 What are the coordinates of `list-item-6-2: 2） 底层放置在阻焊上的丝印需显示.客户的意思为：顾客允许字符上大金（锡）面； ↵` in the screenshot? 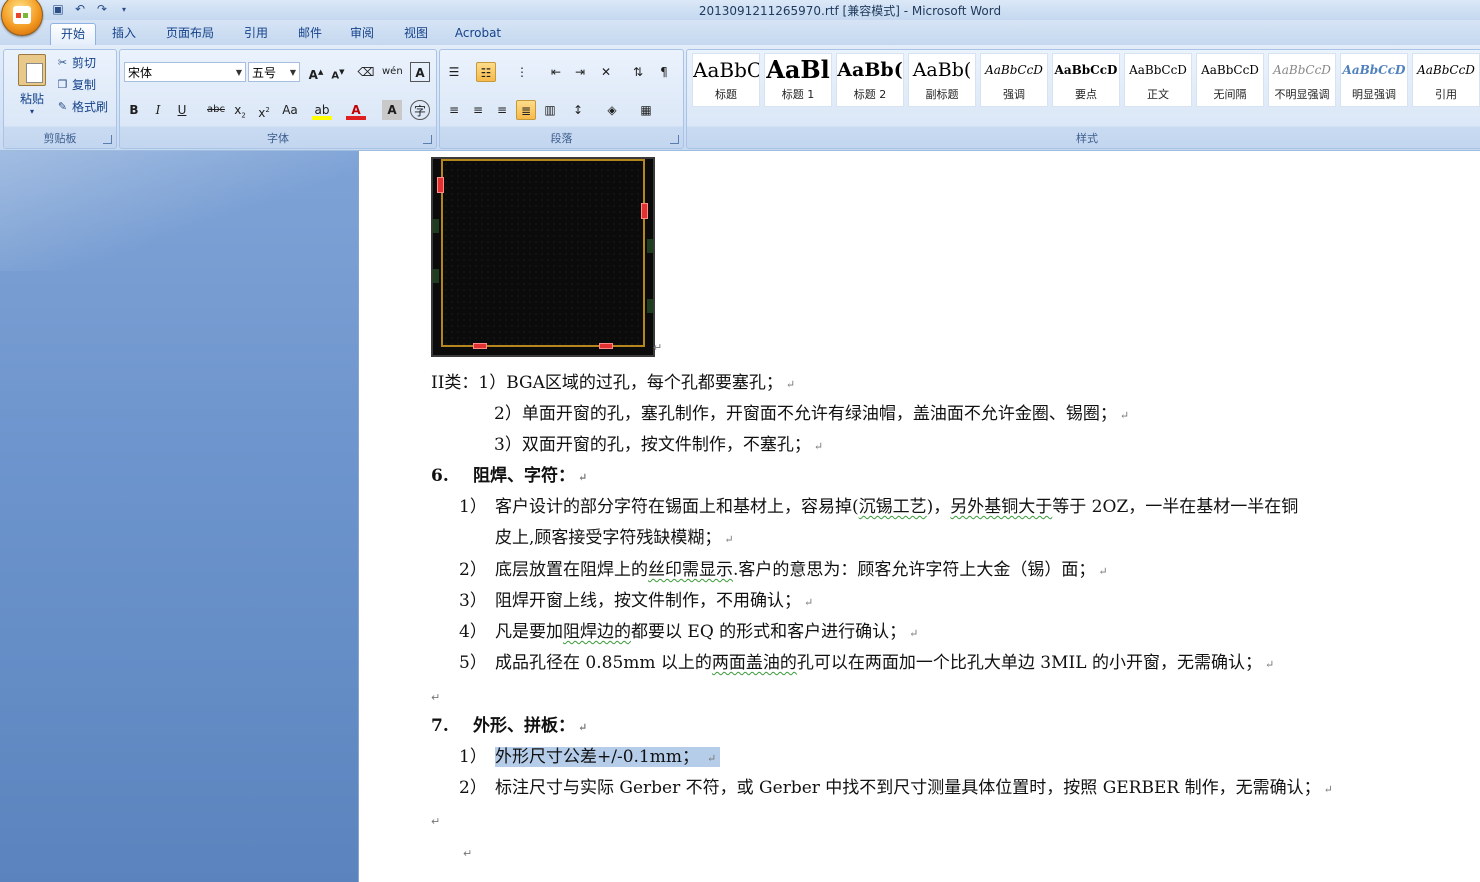 It's located at (783, 571).